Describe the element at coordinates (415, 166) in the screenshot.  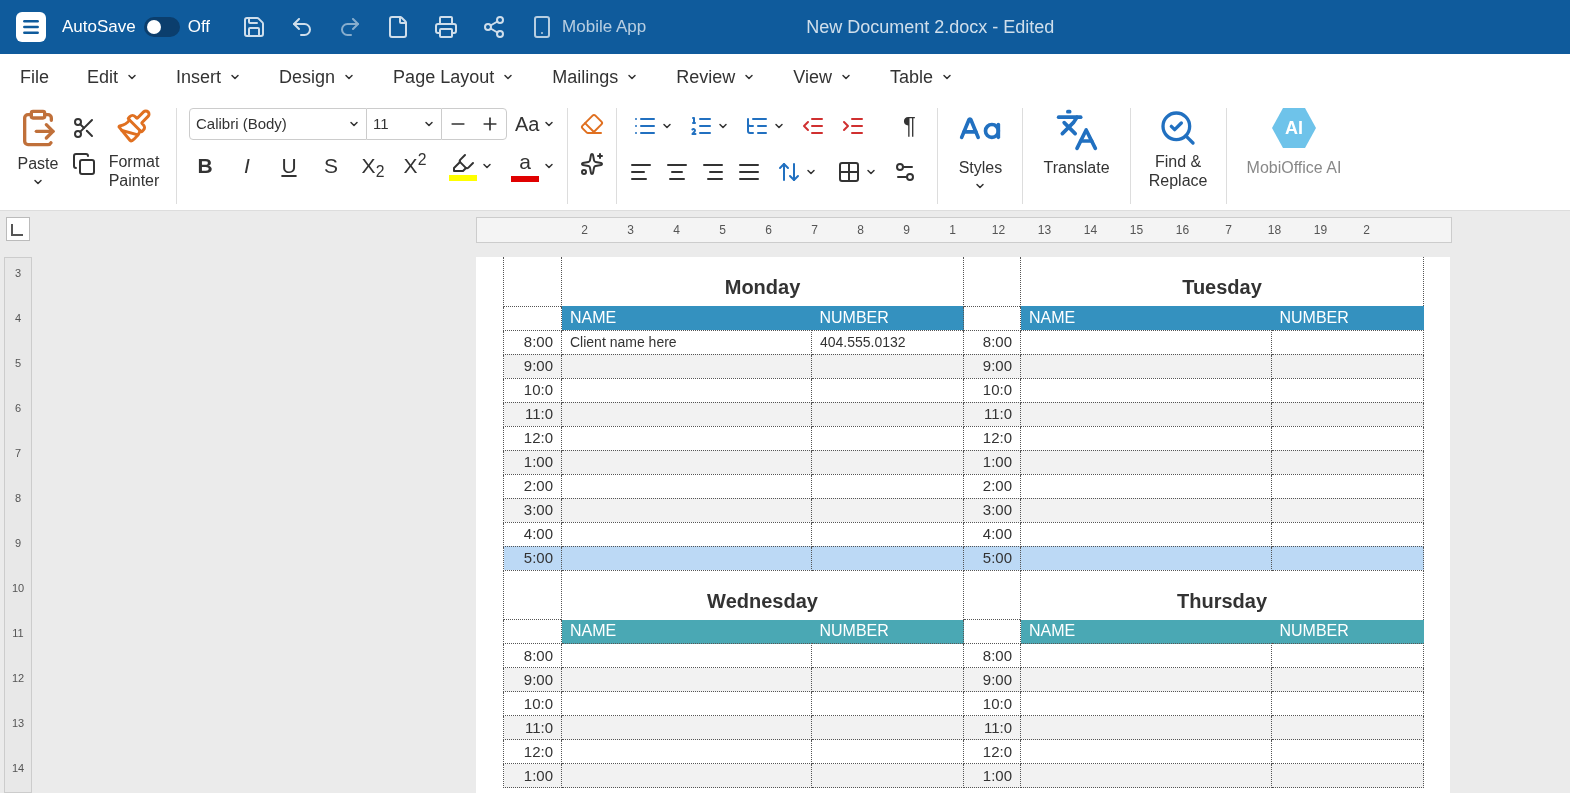
I see `format-button: X$^{2}$` at that location.